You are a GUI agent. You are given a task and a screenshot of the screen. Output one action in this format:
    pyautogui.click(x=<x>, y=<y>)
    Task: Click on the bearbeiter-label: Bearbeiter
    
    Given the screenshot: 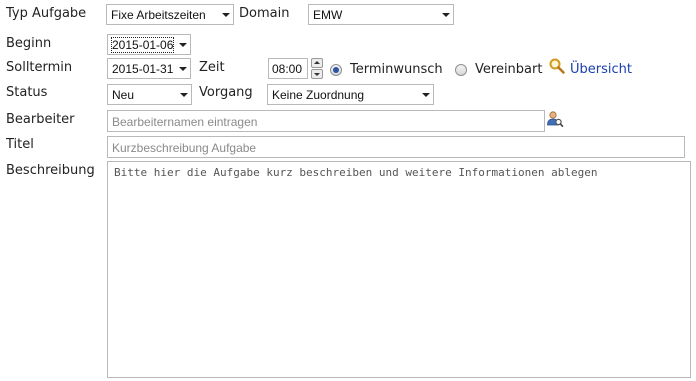 What is the action you would take?
    pyautogui.click(x=40, y=119)
    